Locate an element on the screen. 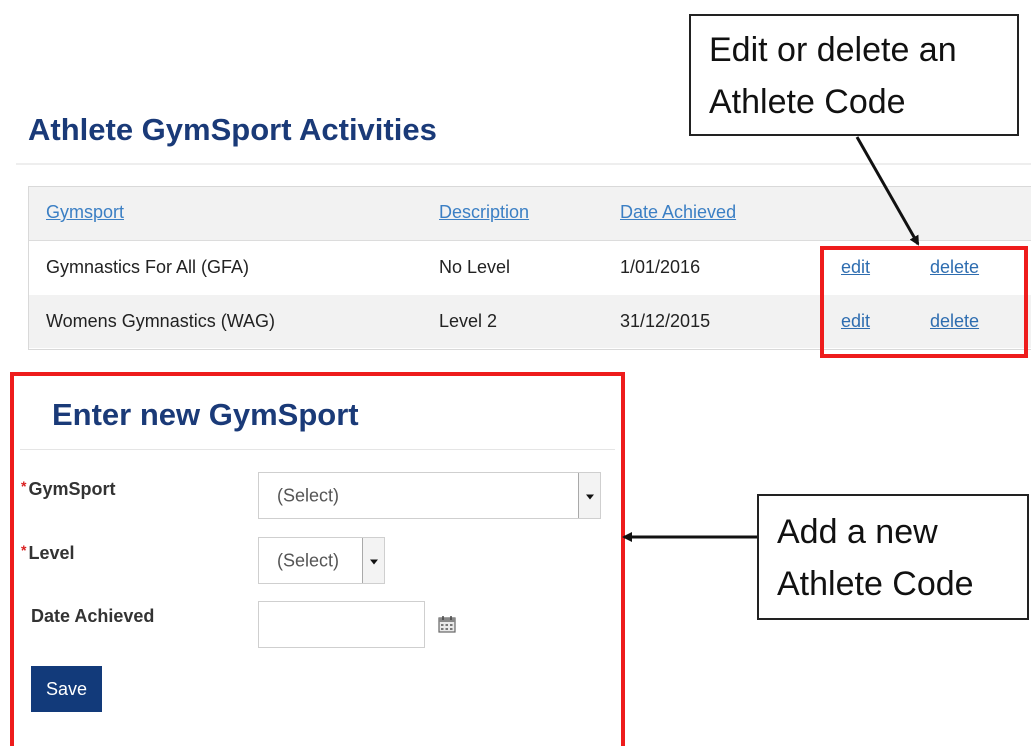  gymsport-select-value: (Select) is located at coordinates (308, 495).